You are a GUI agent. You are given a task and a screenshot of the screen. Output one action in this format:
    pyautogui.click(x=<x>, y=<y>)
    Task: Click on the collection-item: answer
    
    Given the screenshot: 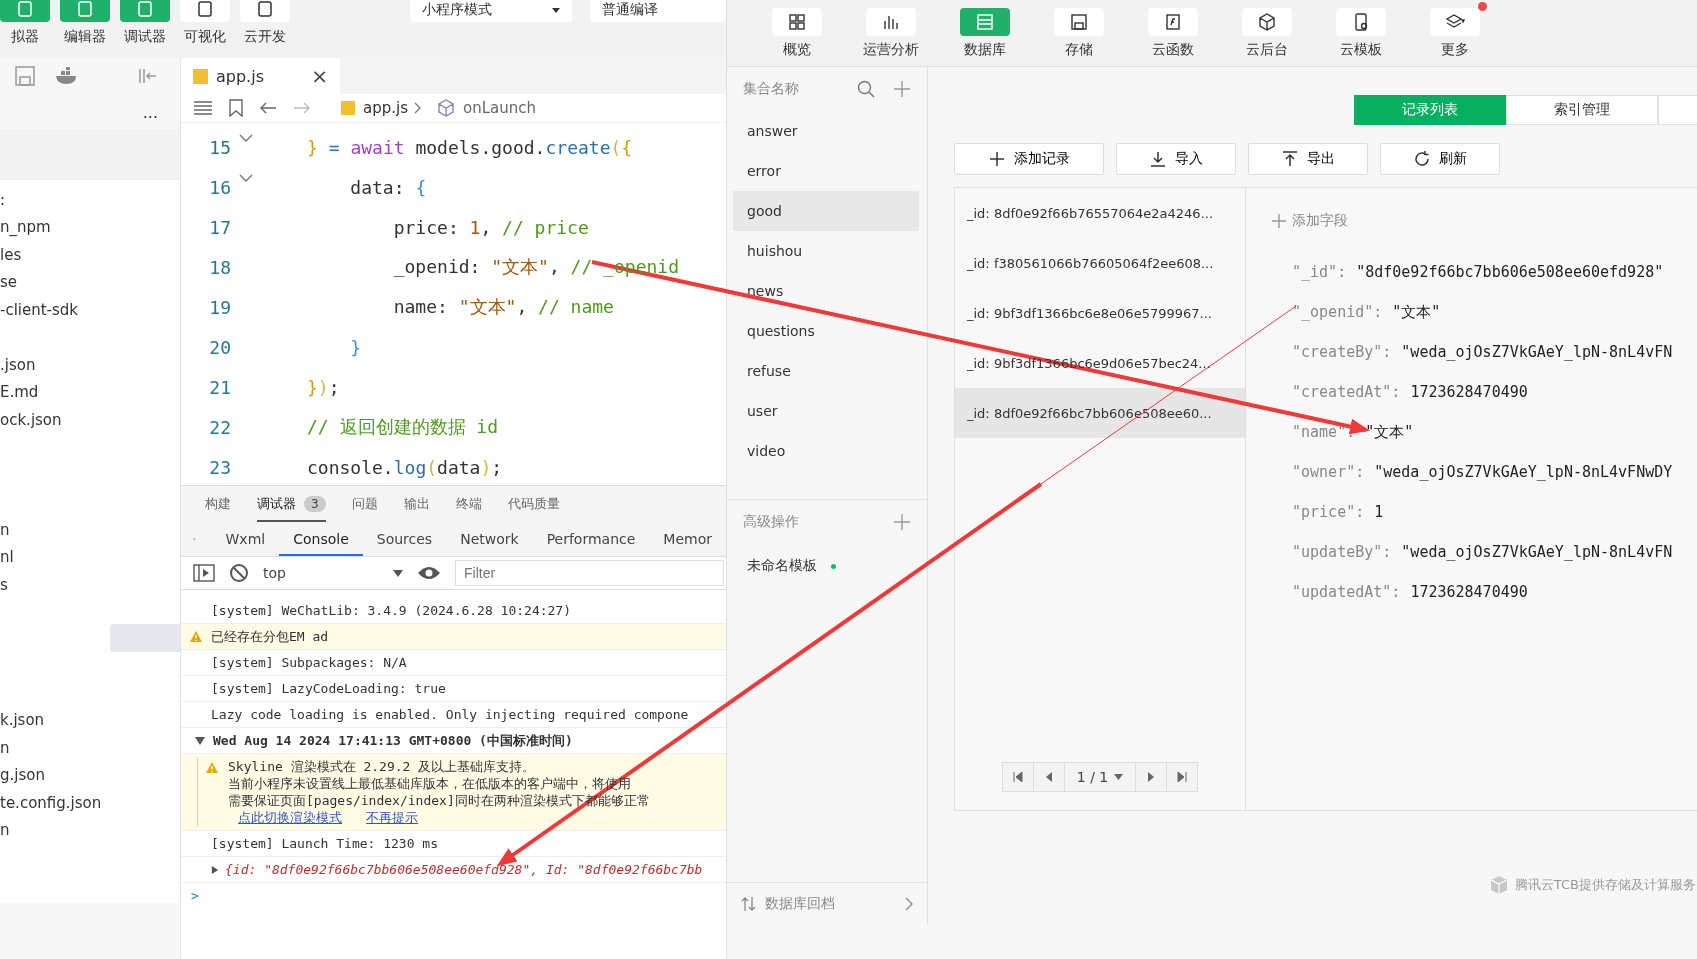 What is the action you would take?
    pyautogui.click(x=826, y=131)
    